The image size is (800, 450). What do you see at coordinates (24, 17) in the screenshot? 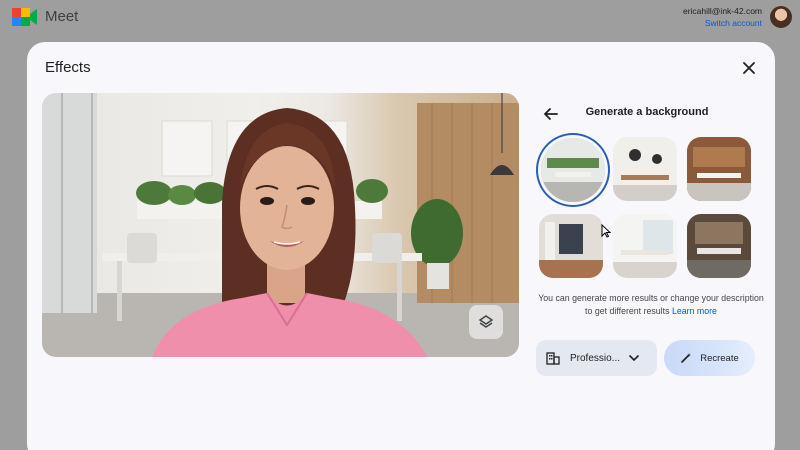
I see `meet-logo-icon` at bounding box center [24, 17].